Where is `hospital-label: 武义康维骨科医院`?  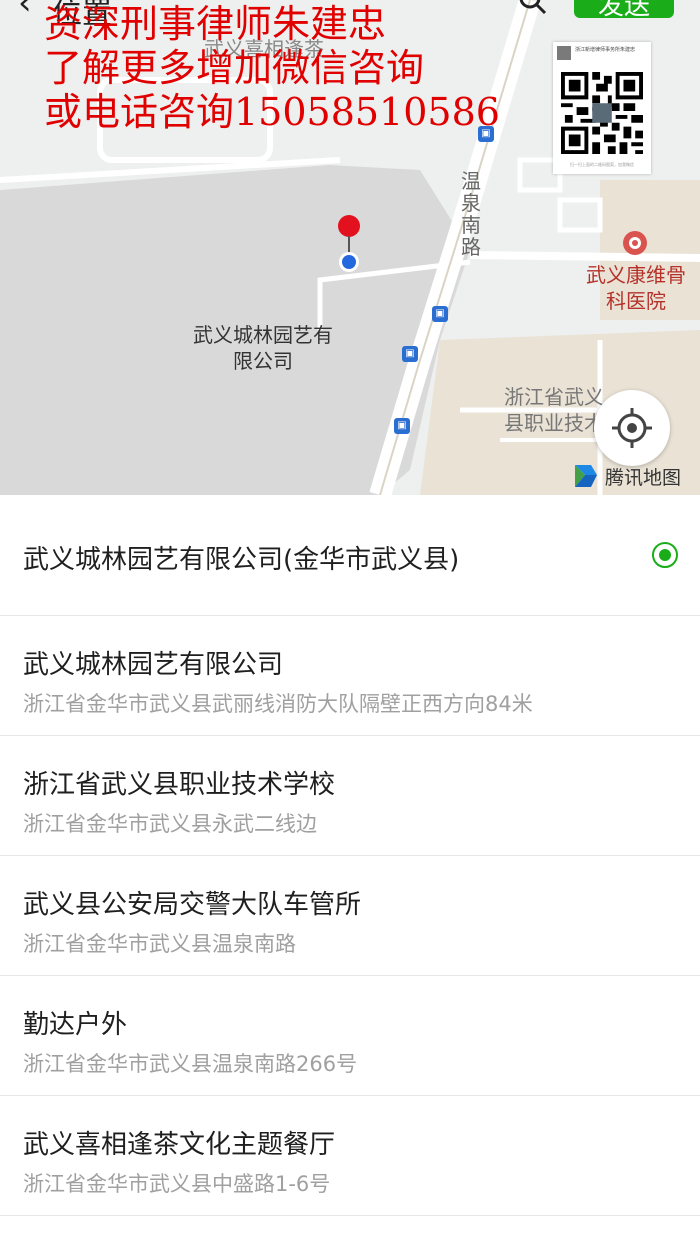 hospital-label: 武义康维骨科医院 is located at coordinates (636, 288).